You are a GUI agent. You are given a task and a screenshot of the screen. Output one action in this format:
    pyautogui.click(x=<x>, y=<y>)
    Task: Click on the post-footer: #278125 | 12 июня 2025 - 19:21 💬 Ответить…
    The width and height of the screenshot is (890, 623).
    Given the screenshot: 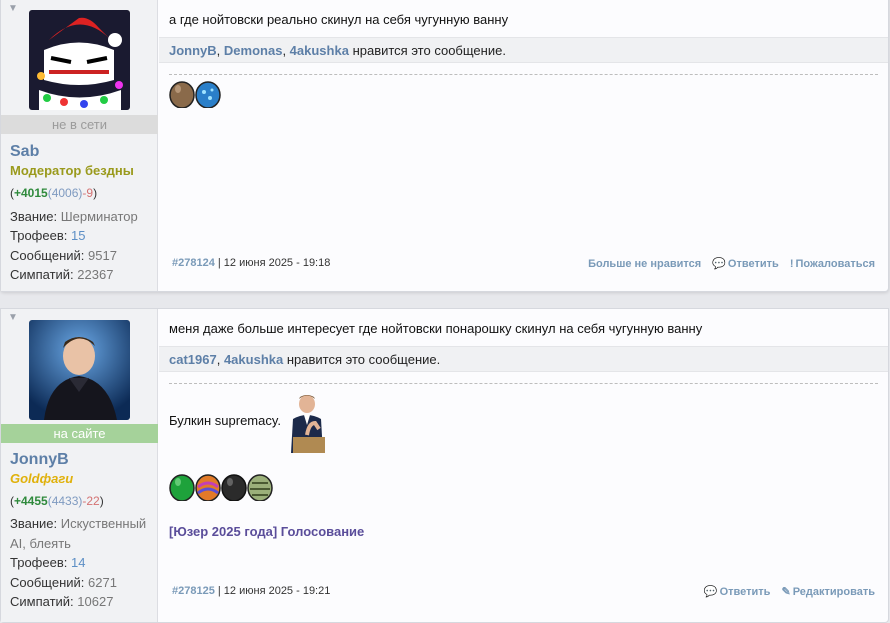 What is the action you would take?
    pyautogui.click(x=523, y=592)
    